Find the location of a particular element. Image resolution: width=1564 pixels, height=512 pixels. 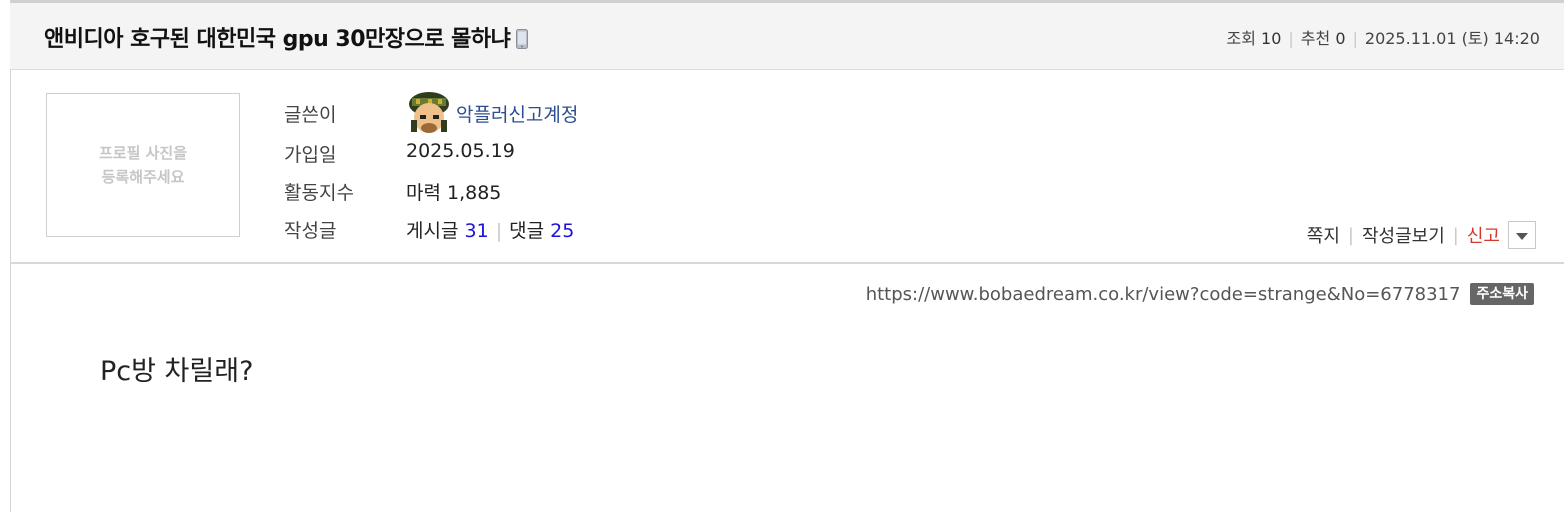

author-label: 글쓴이 is located at coordinates (310, 115).